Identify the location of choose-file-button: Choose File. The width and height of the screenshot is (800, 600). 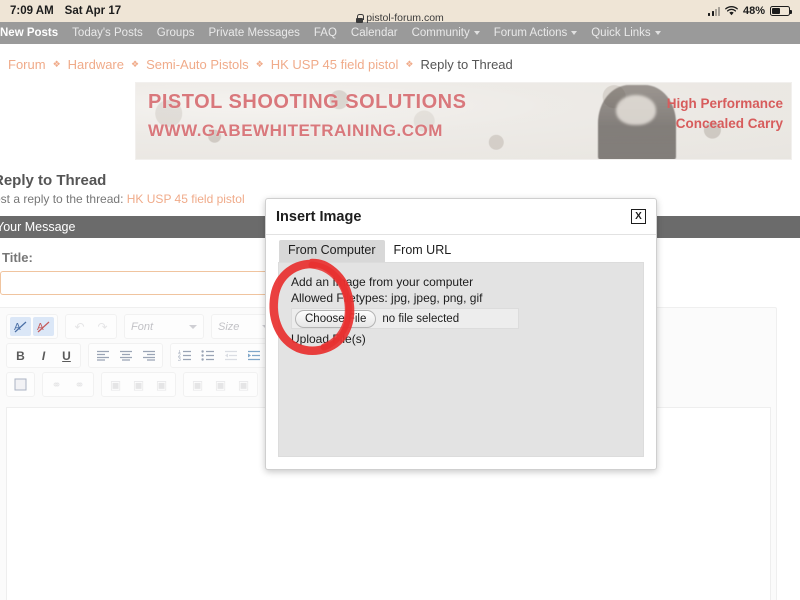
(336, 318).